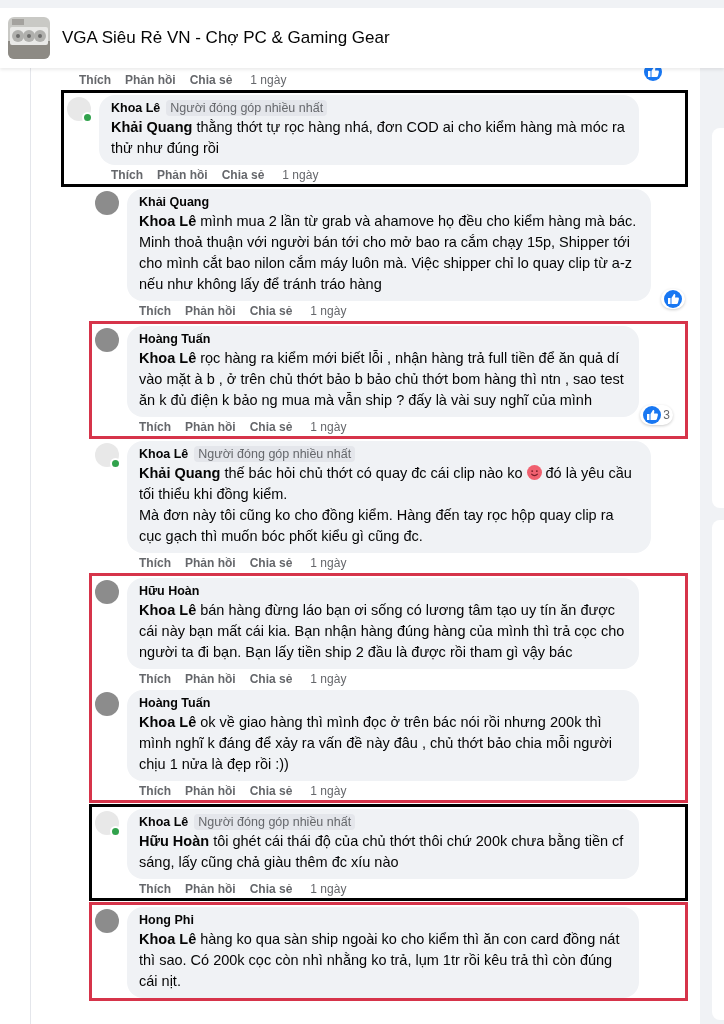  What do you see at coordinates (382, 379) in the screenshot?
I see `comment-text: Khoa Lê rọc hàng ra kiểm mới biết lỗi , nhận hàng trả full tiền để ăn quả dí vào mặt à b , ở trên chủ thớt bảo b bảo chủ thớt bom hàng thì ntn , sao test ăn k đủ điện k bảo ng mua mà vẫn ship ? đấy là vài suy nghĩ của mình` at bounding box center [382, 379].